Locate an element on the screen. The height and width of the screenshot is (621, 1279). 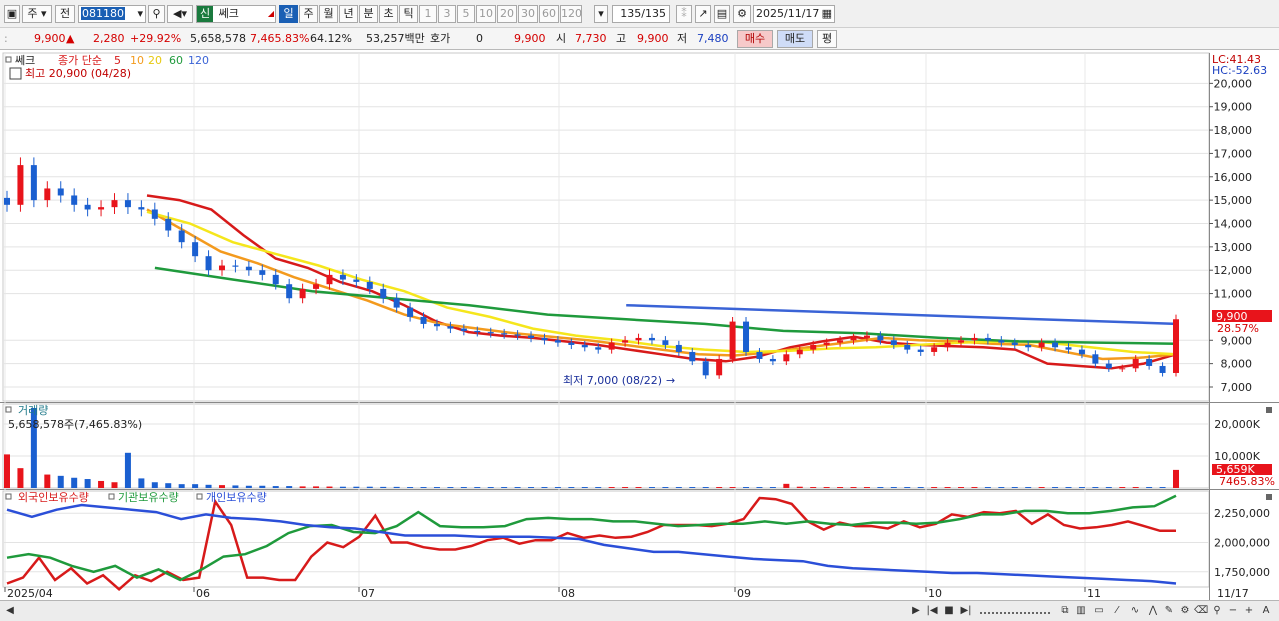
low-note: 최저 7,000 (08/22) is located at coordinates (612, 380).